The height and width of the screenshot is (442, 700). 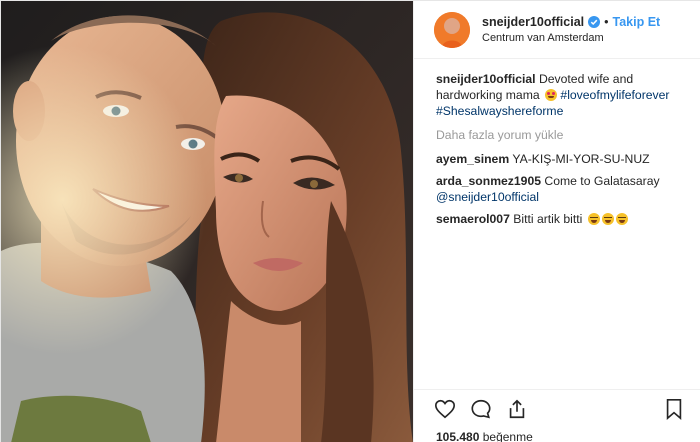 I want to click on comment-item: ayem_sinem YA-KIŞ-MI-YOR-SU-NUZ, so click(x=564, y=159).